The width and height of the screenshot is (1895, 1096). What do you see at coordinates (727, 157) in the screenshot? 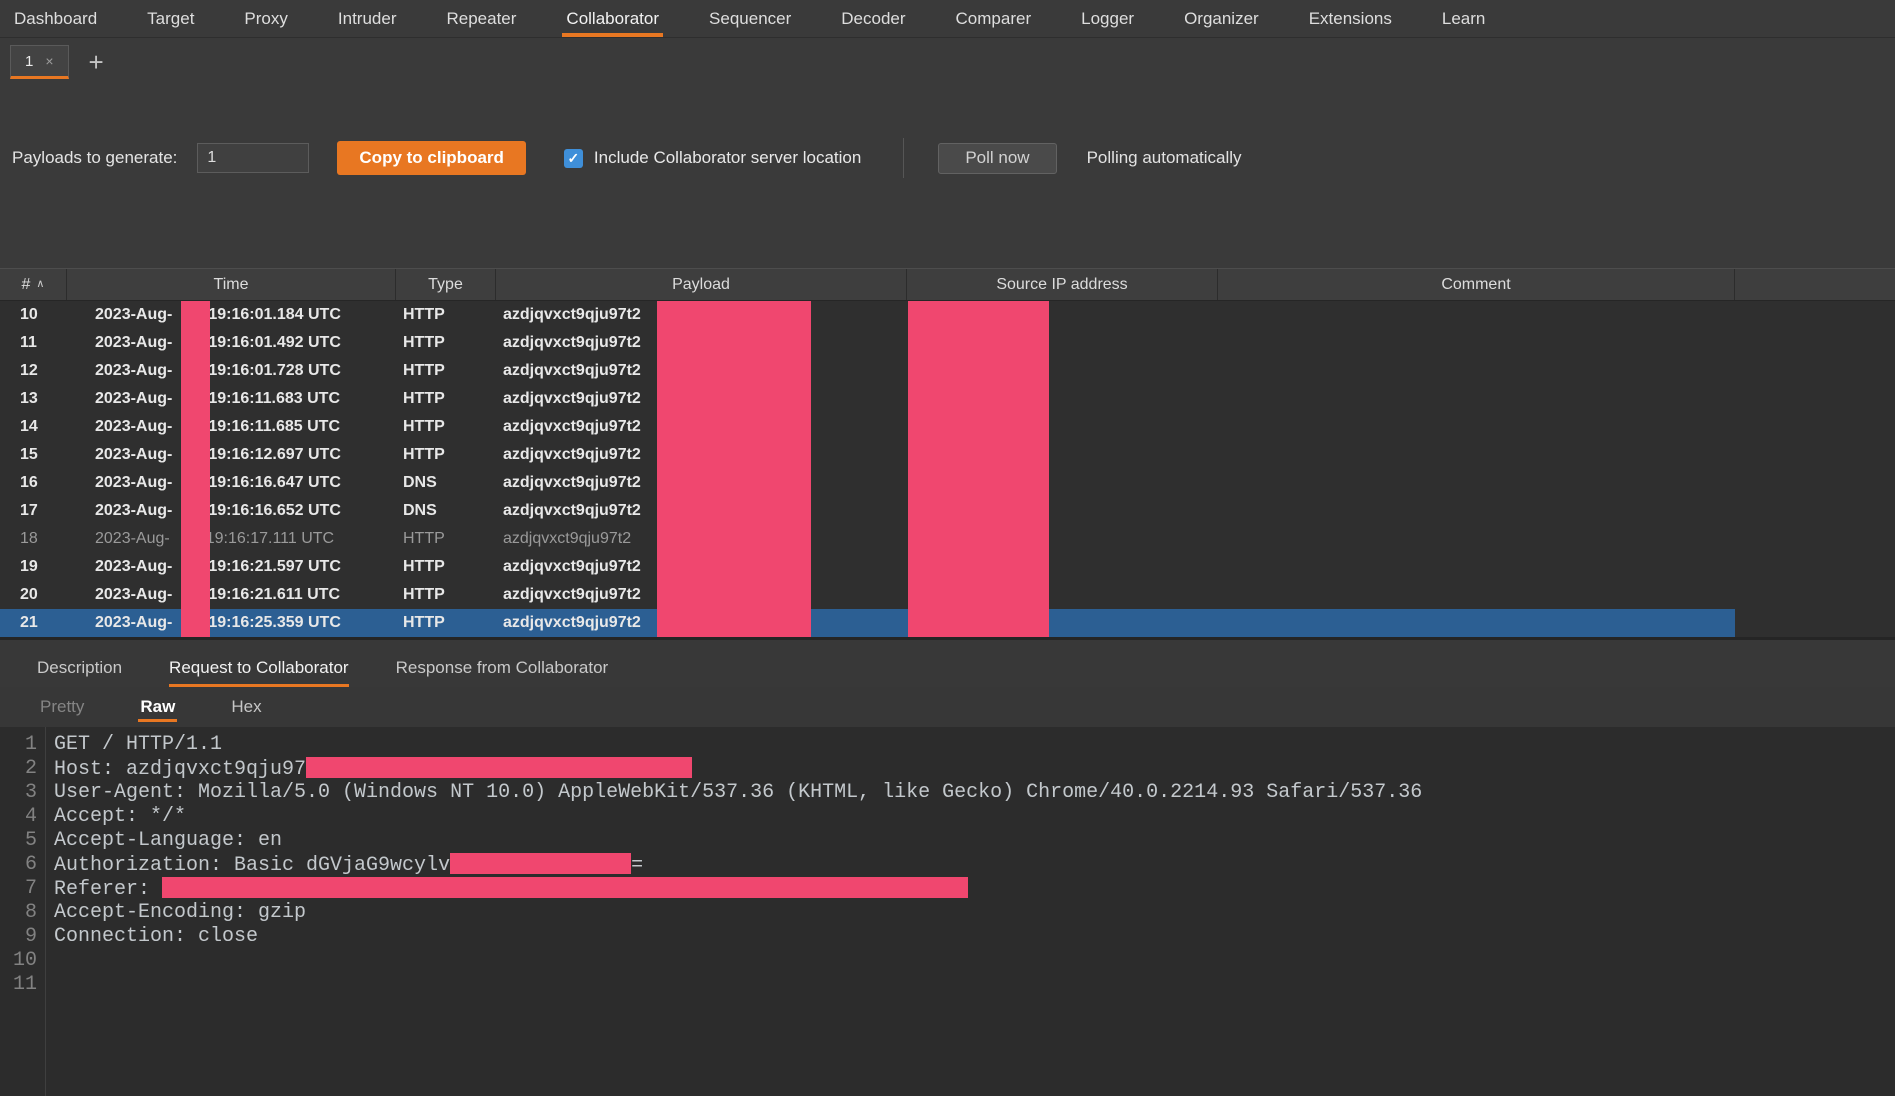
I see `include-server-location-label: Include Collaborator server location` at bounding box center [727, 157].